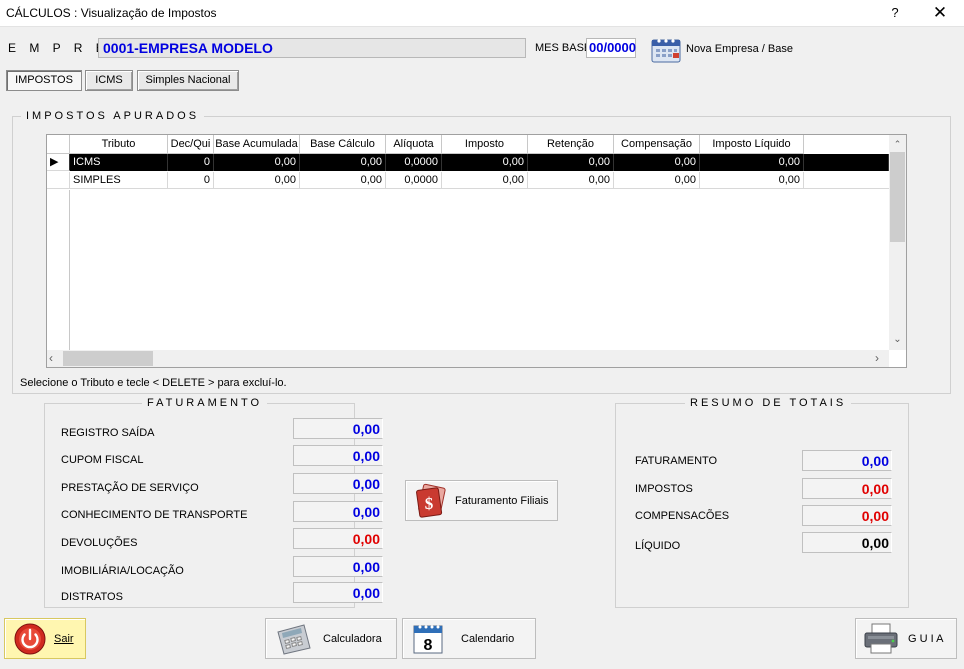 The height and width of the screenshot is (669, 964). What do you see at coordinates (846, 162) in the screenshot?
I see `cell-empty` at bounding box center [846, 162].